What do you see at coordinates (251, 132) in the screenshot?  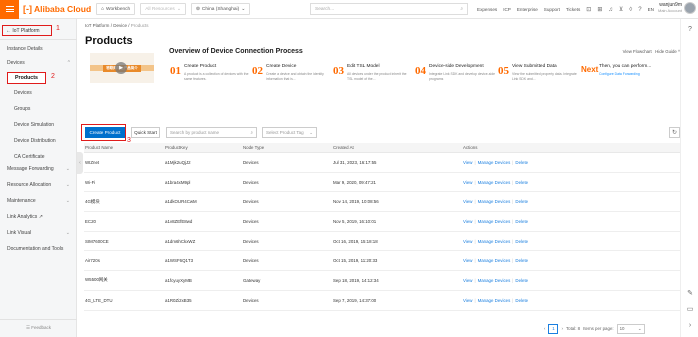 I see `search-icon: ⌕` at bounding box center [251, 132].